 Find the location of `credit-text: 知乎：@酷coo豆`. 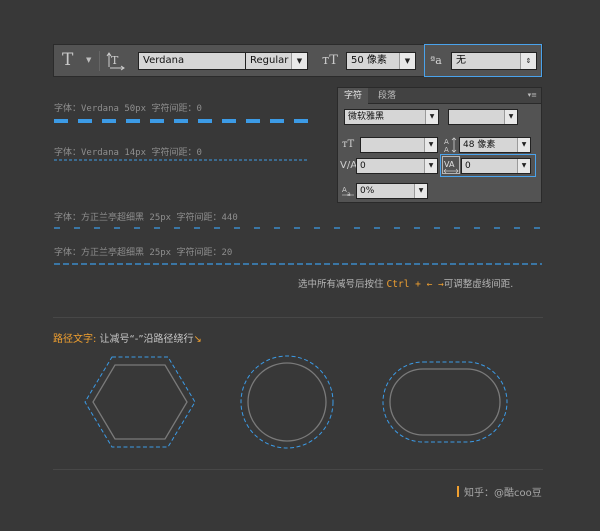

credit-text: 知乎：@酷coo豆 is located at coordinates (503, 493).